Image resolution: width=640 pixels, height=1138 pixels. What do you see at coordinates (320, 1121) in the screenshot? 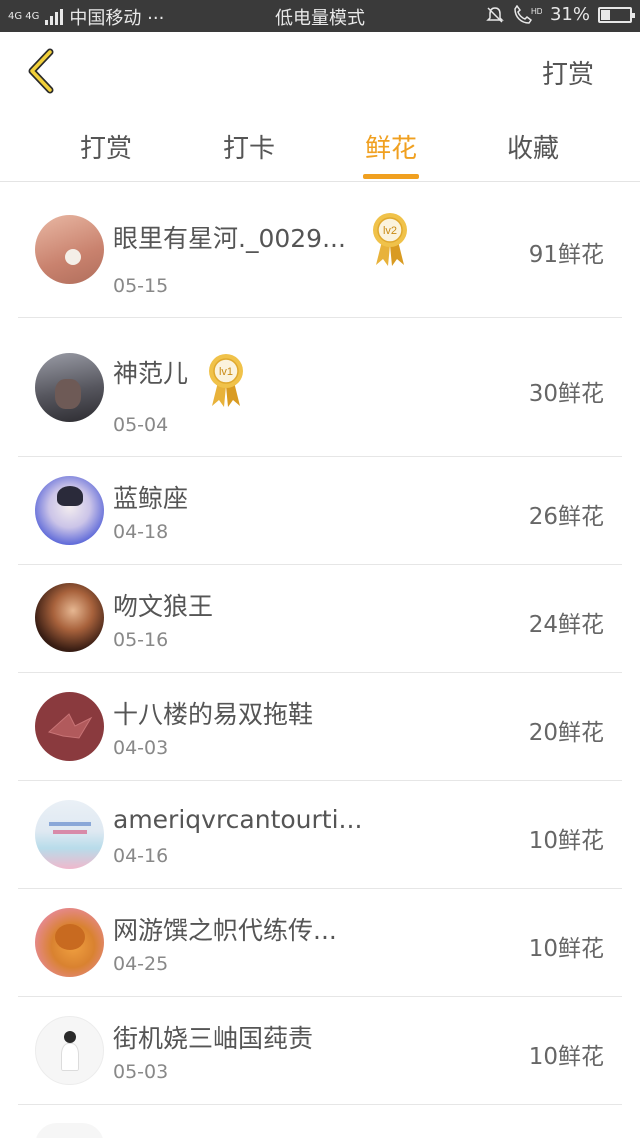
I see `list-item-partial` at bounding box center [320, 1121].